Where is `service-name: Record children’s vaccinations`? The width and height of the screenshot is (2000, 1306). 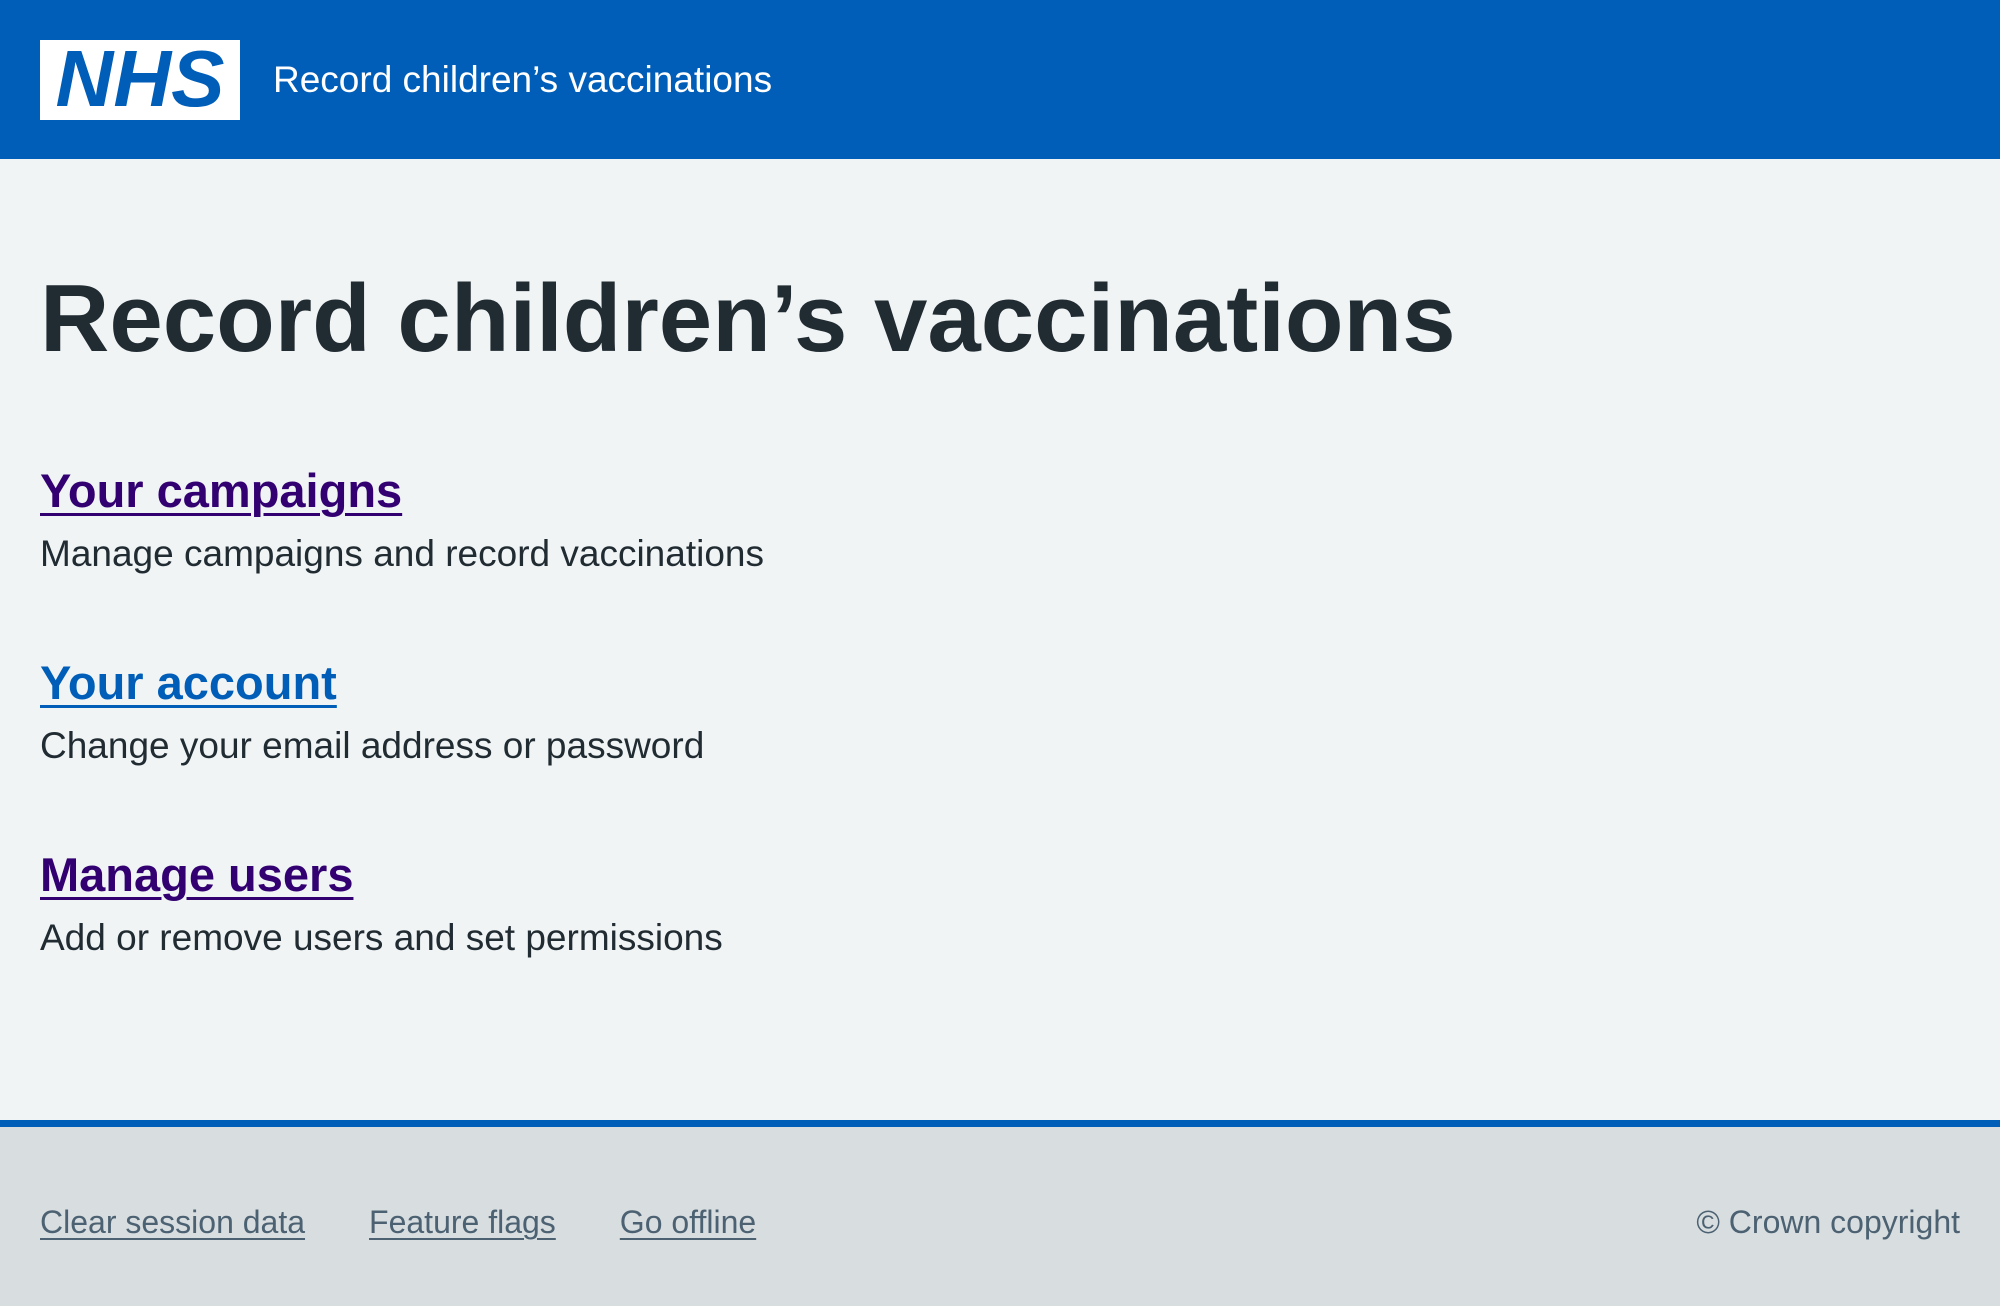 service-name: Record children’s vaccinations is located at coordinates (522, 80).